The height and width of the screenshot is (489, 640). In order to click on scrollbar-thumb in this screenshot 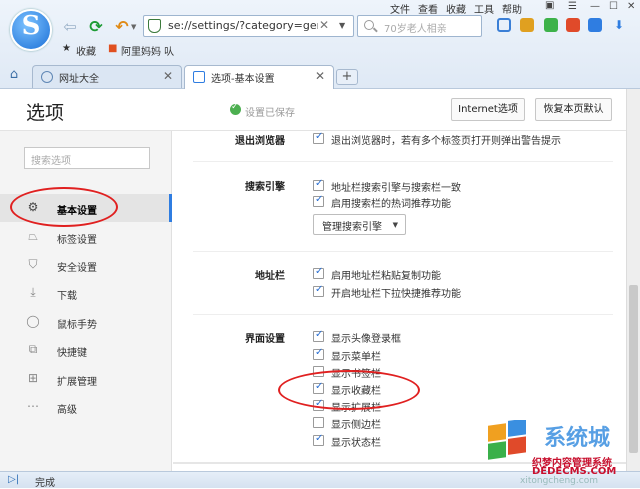, I will do `click(633, 369)`.